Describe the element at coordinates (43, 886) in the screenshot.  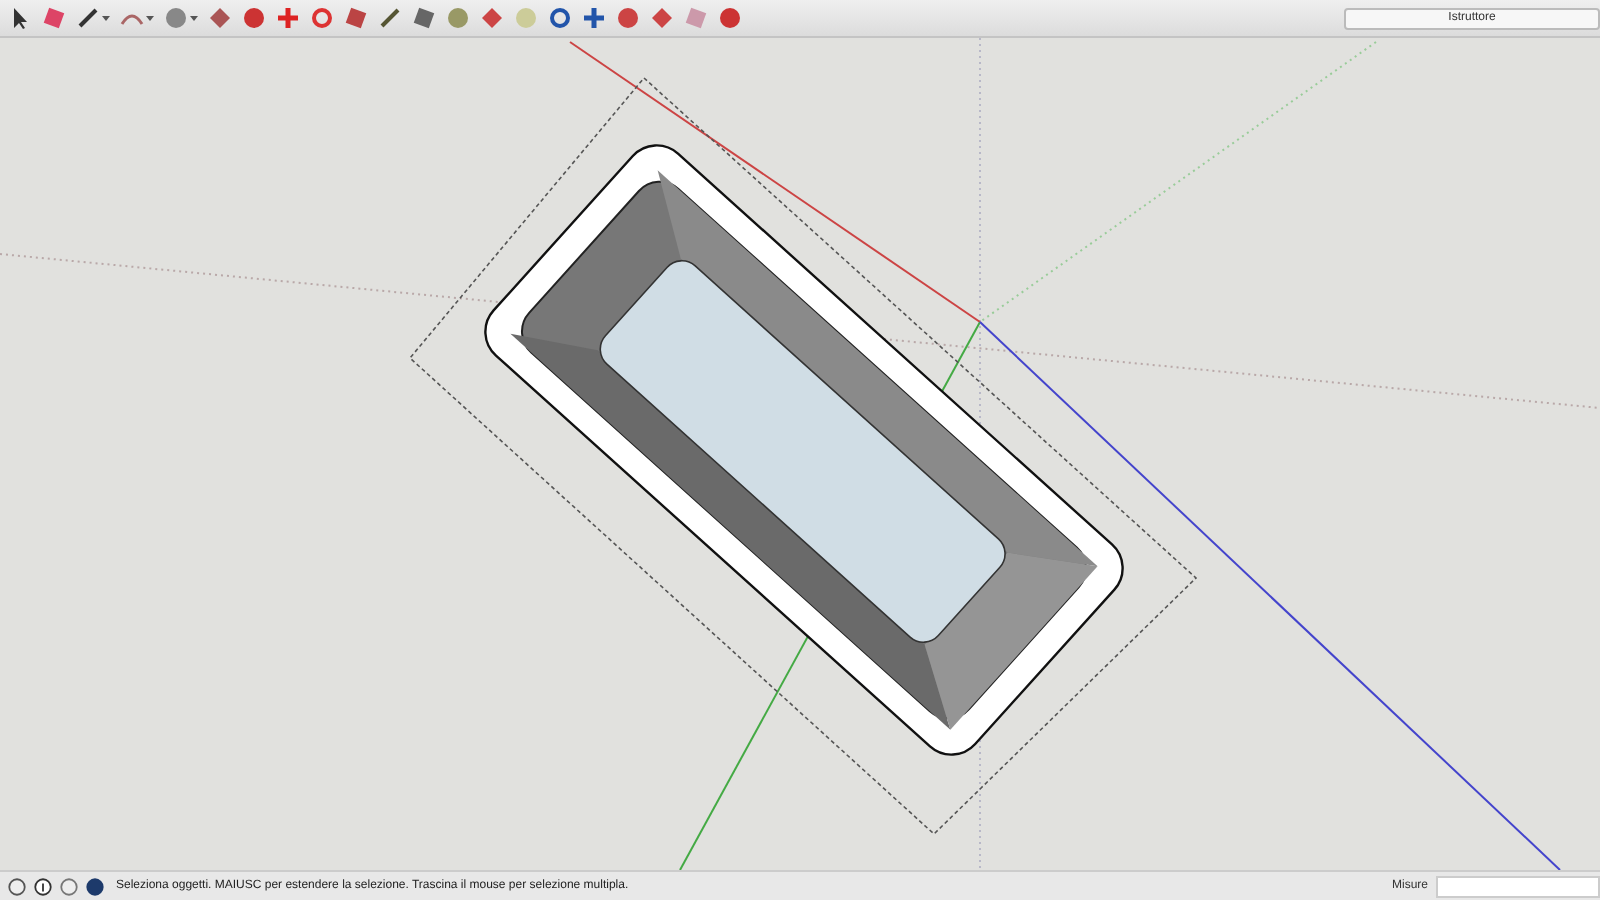
I see `info-icon` at that location.